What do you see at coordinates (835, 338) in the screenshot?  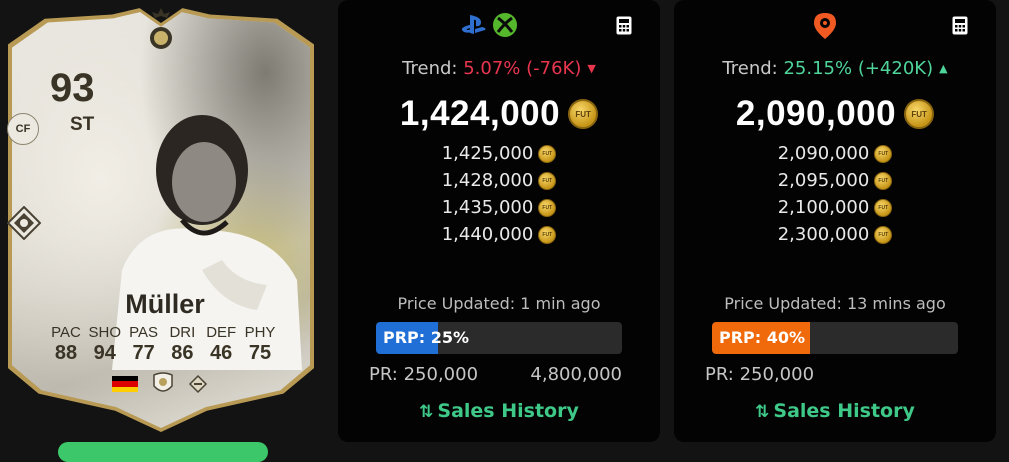 I see `prp-progress-bar: PRP: 40%` at bounding box center [835, 338].